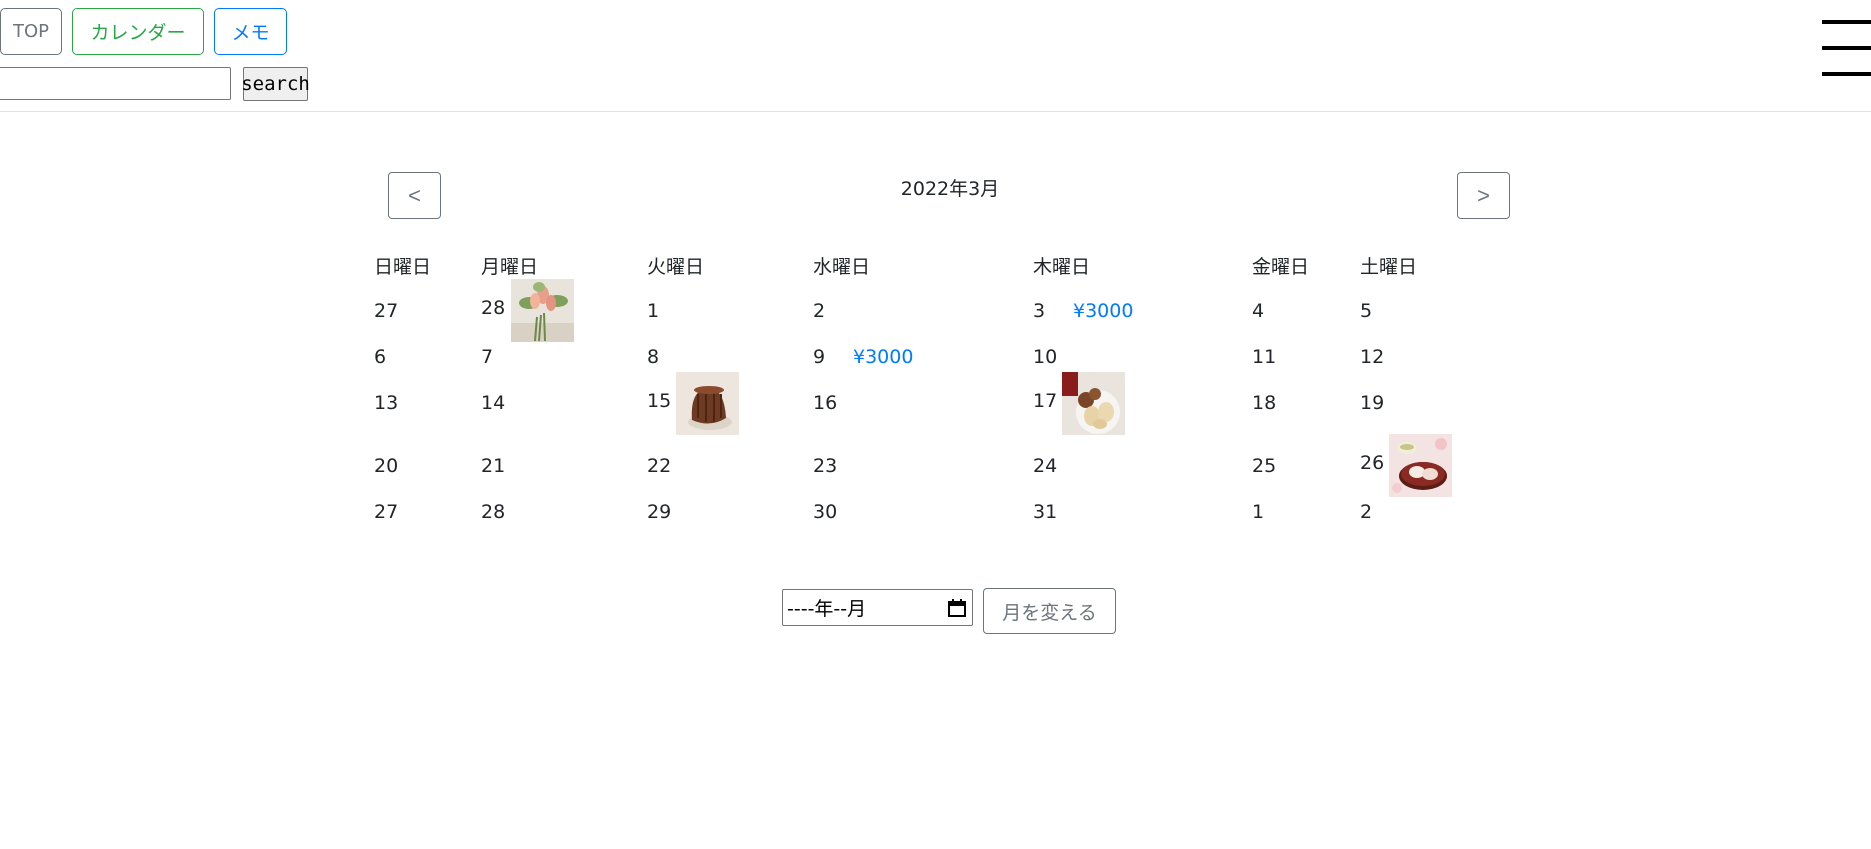 The height and width of the screenshot is (849, 1871). Describe the element at coordinates (707, 403) in the screenshot. I see `canele-image` at that location.